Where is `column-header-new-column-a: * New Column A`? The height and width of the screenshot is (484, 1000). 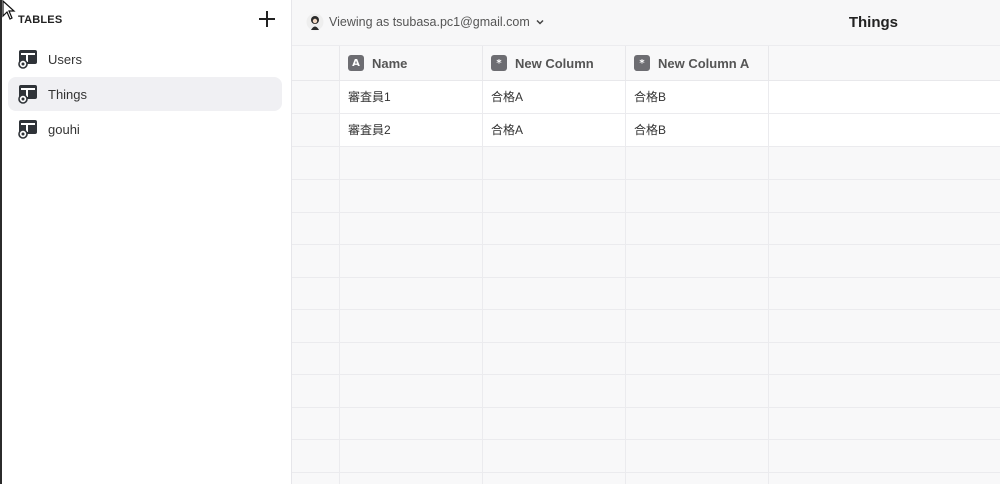 column-header-new-column-a: * New Column A is located at coordinates (697, 63).